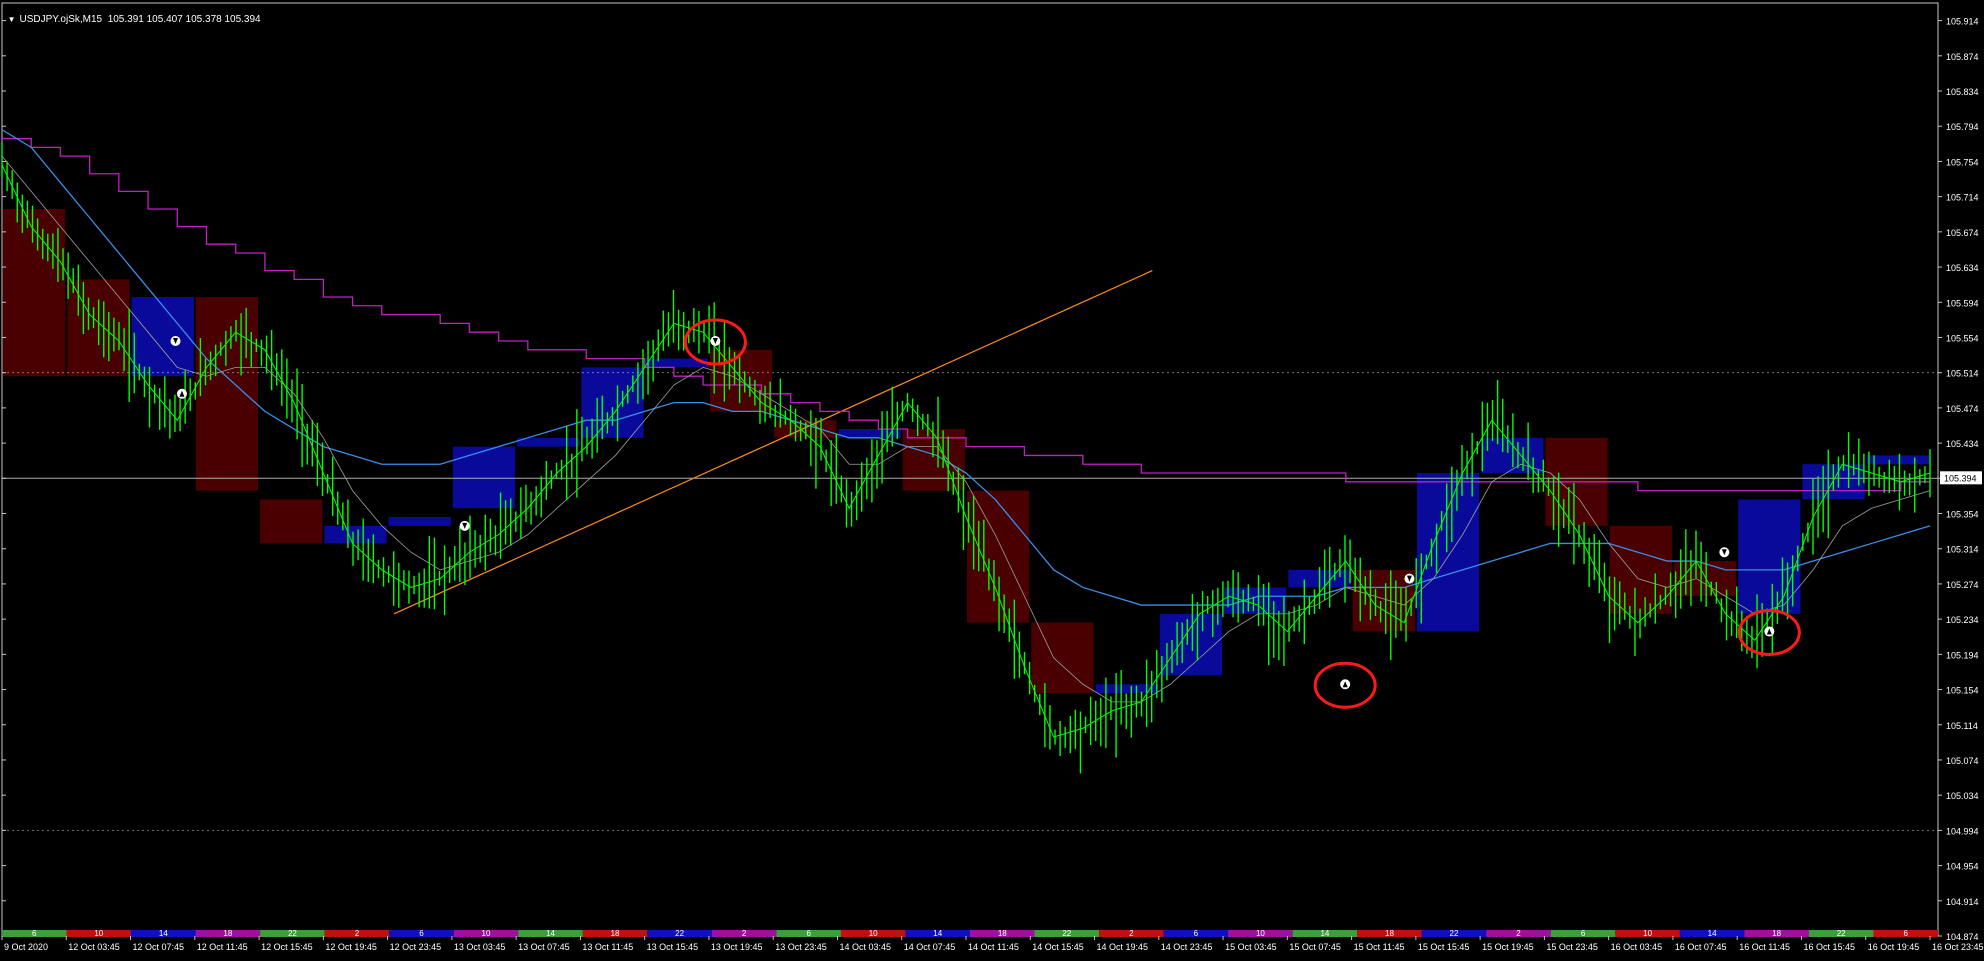 The width and height of the screenshot is (1984, 961). What do you see at coordinates (1701, 947) in the screenshot?
I see `x-tick-label: 16 Oct 07:45` at bounding box center [1701, 947].